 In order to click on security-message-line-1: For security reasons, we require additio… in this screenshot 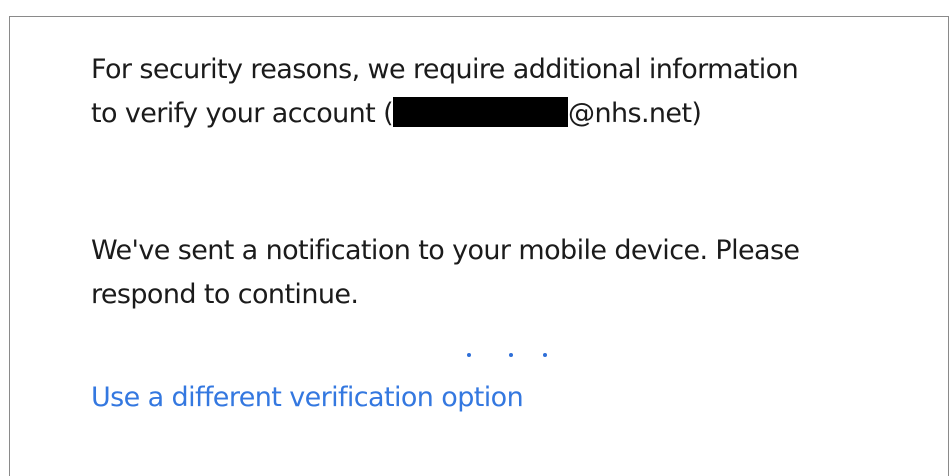, I will do `click(445, 69)`.